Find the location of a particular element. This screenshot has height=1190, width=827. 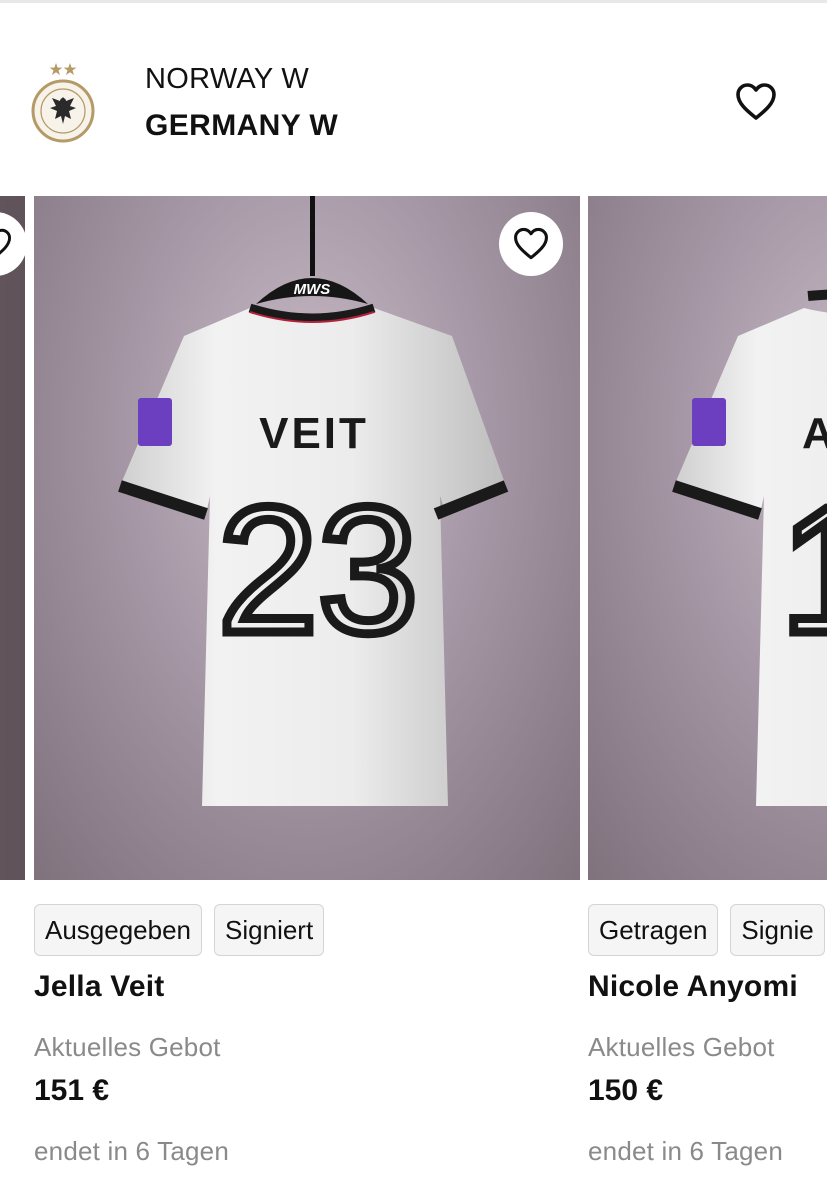

tag-signed: Signiert is located at coordinates (269, 930).